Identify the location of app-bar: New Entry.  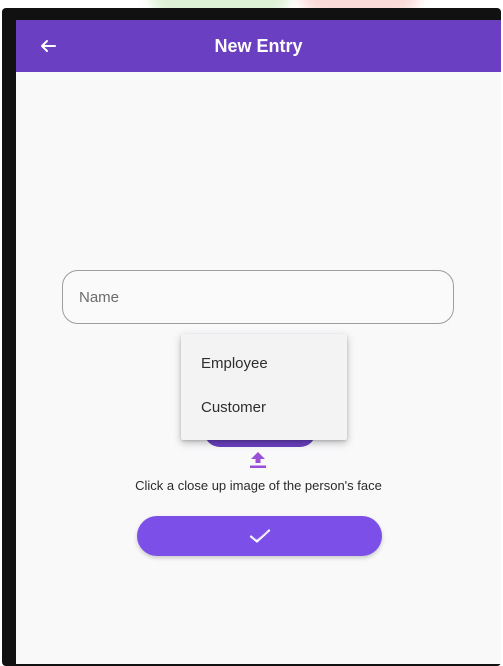
(258, 46).